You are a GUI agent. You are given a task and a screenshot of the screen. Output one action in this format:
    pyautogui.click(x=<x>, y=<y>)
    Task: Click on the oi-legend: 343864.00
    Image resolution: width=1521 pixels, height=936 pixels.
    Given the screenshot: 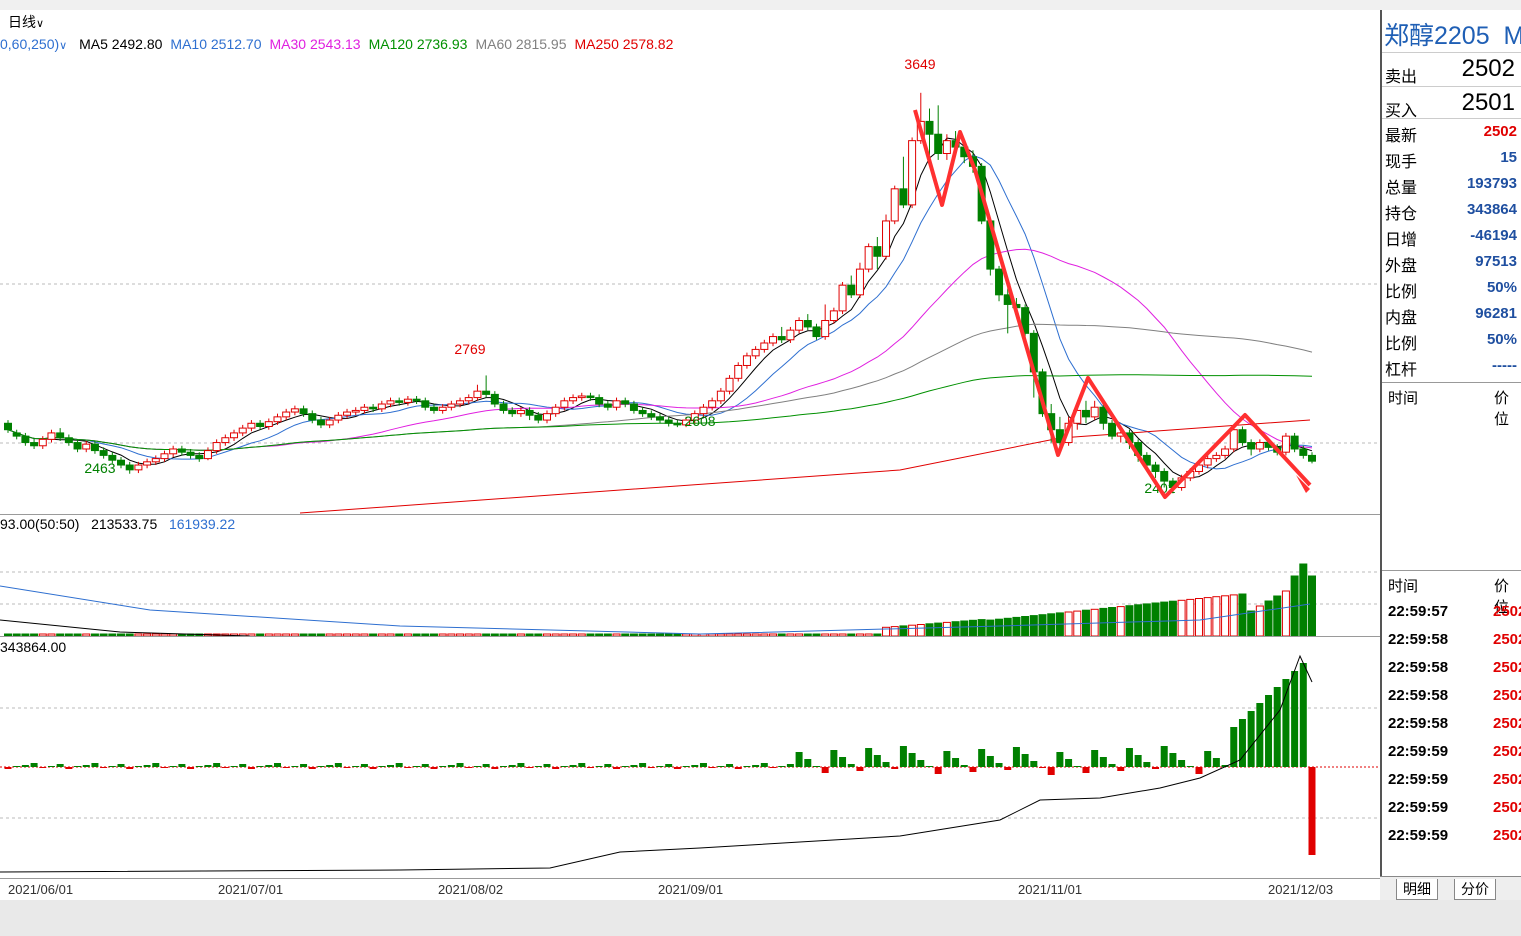 What is the action you would take?
    pyautogui.click(x=33, y=647)
    